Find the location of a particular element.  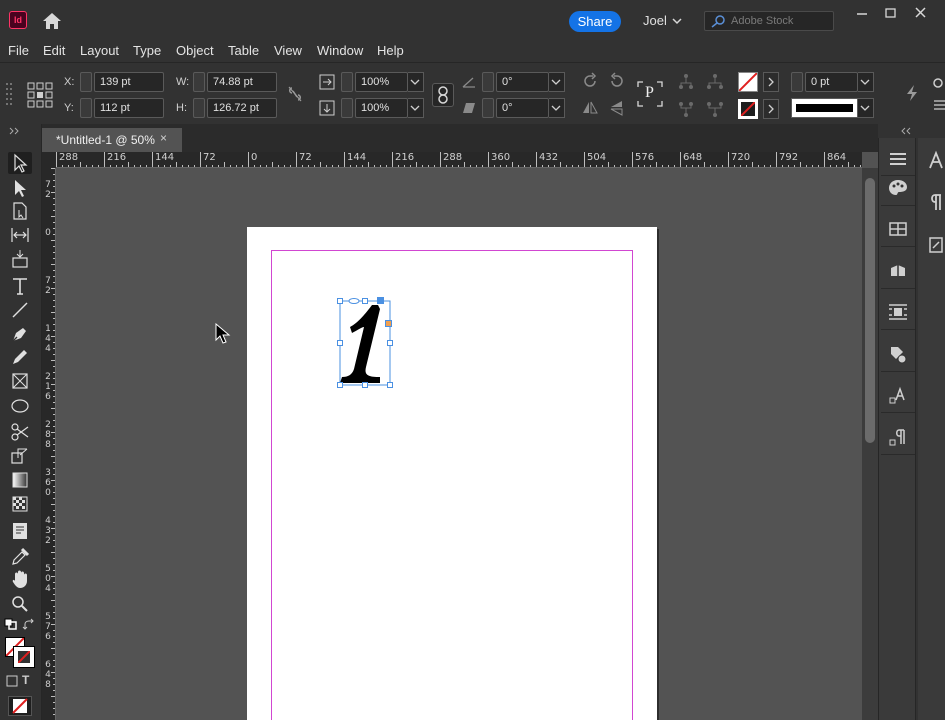

x-stepper is located at coordinates (86, 82).